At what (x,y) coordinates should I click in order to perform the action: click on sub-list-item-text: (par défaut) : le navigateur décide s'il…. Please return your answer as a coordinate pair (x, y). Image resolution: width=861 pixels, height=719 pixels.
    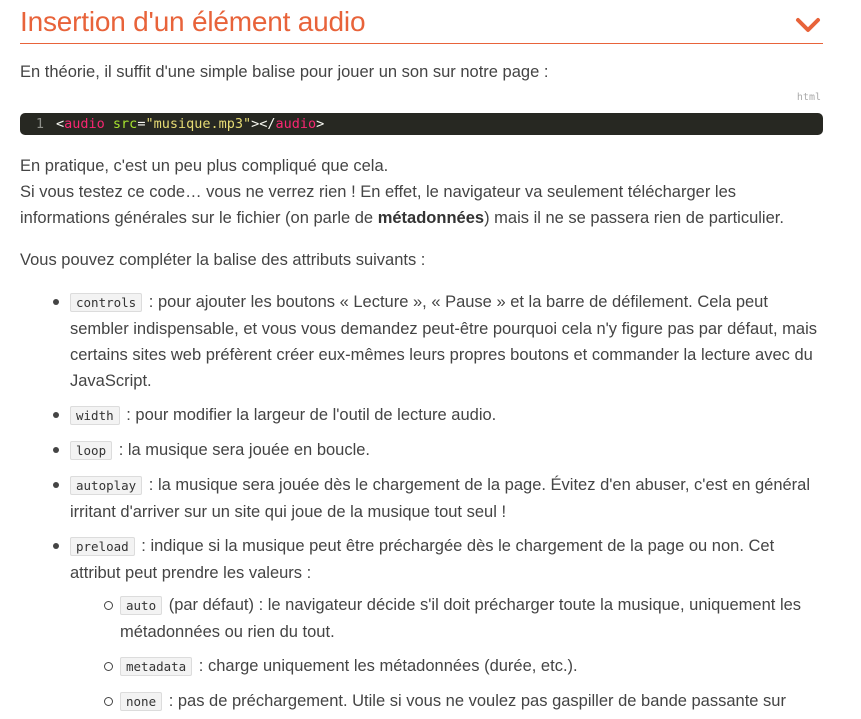
    Looking at the image, I should click on (461, 618).